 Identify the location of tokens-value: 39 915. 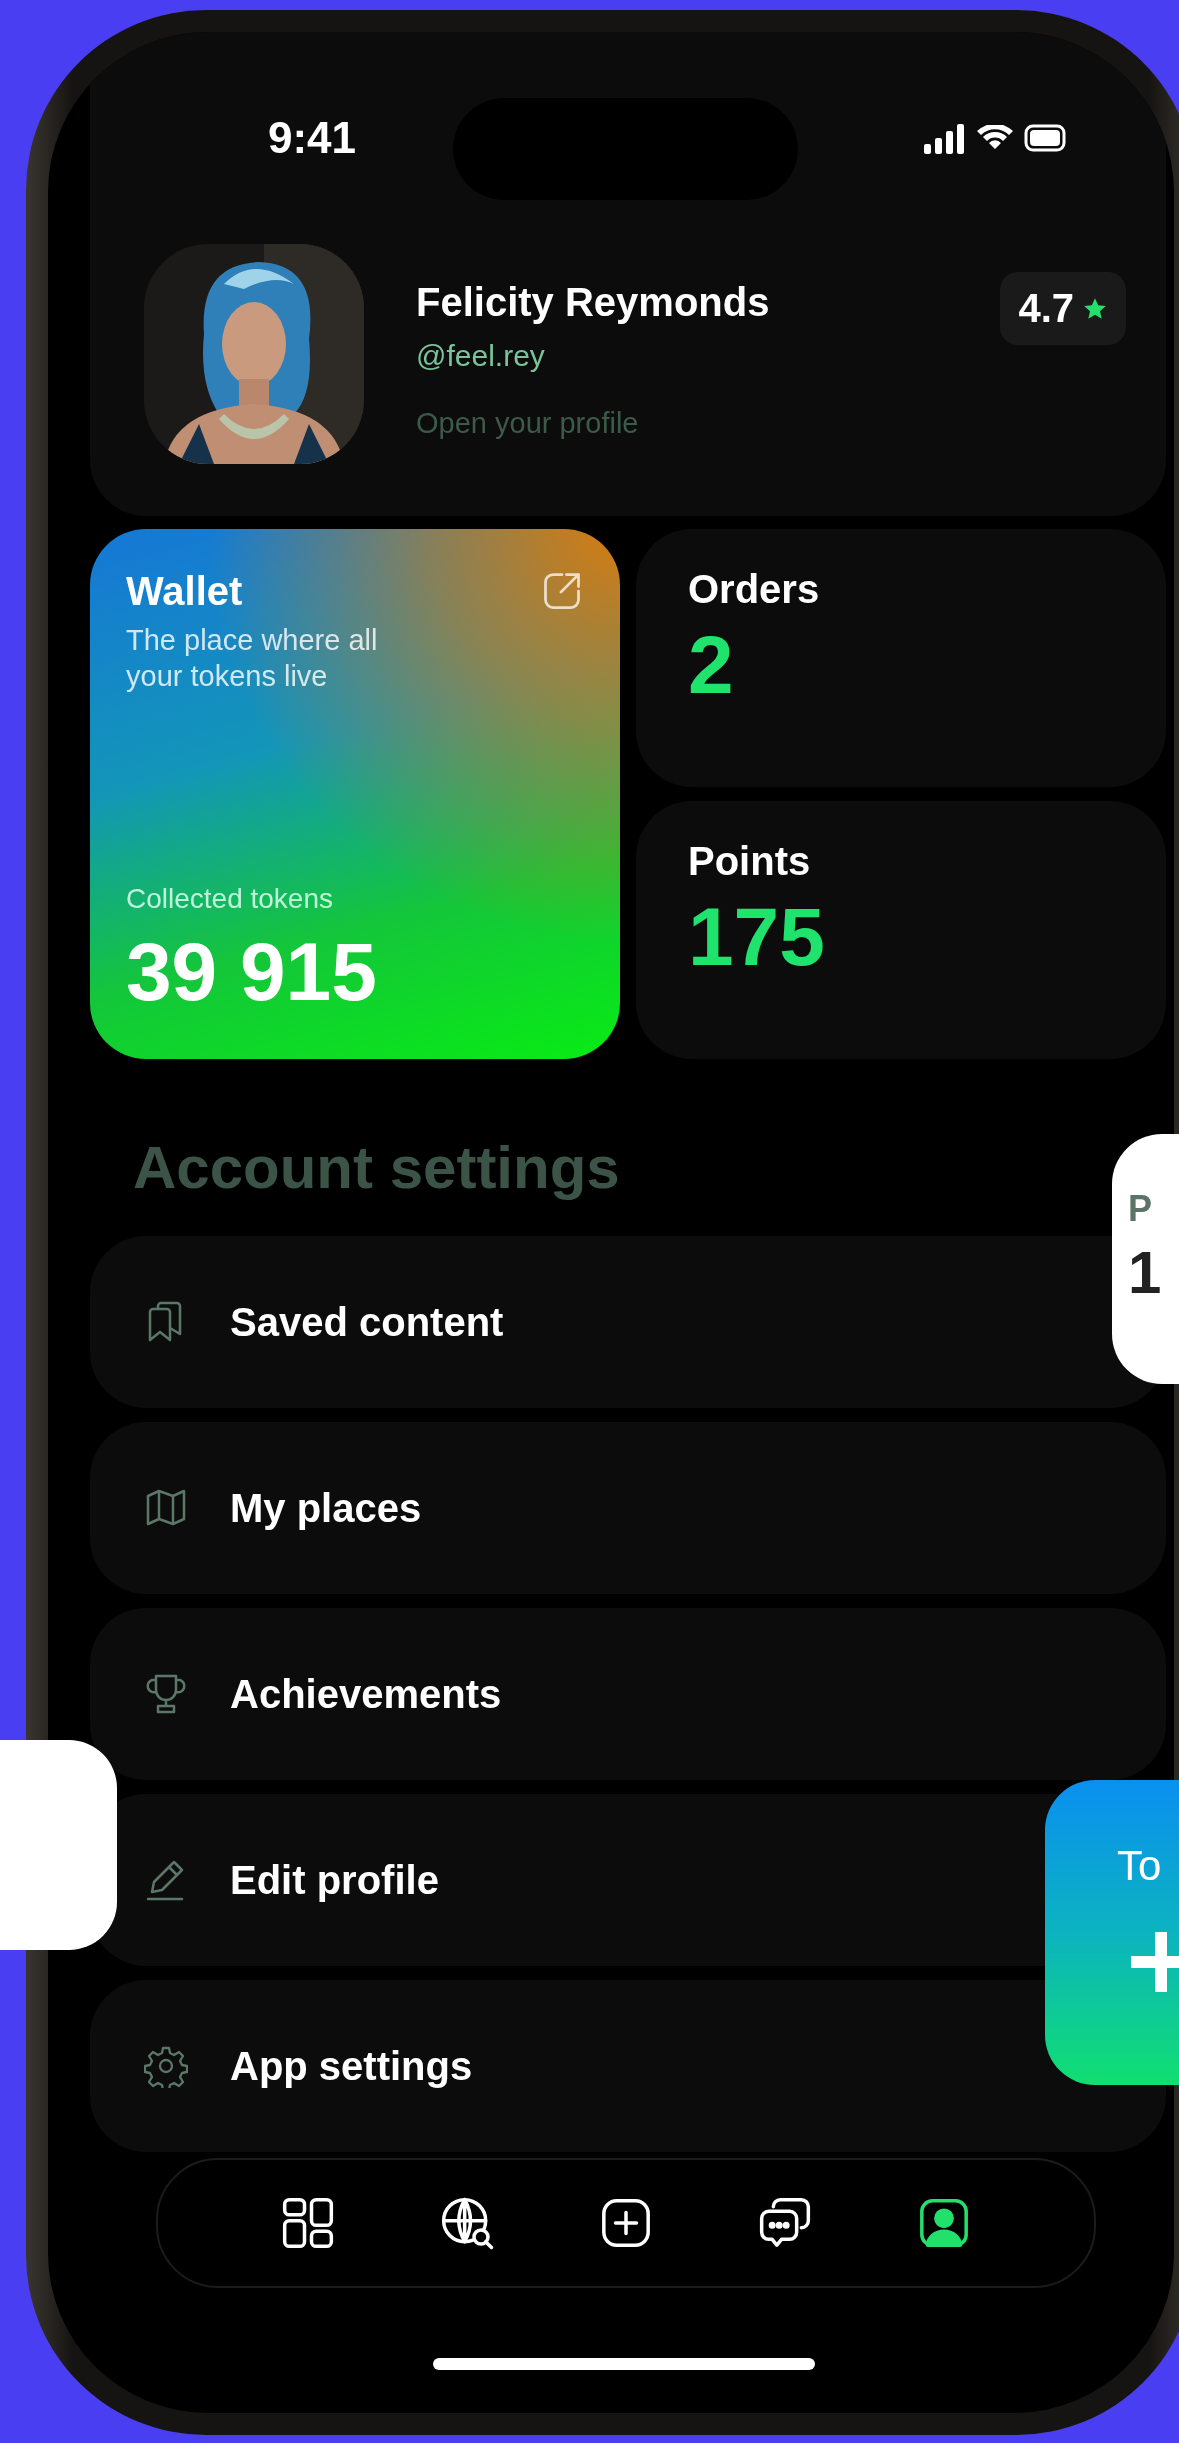
(252, 972).